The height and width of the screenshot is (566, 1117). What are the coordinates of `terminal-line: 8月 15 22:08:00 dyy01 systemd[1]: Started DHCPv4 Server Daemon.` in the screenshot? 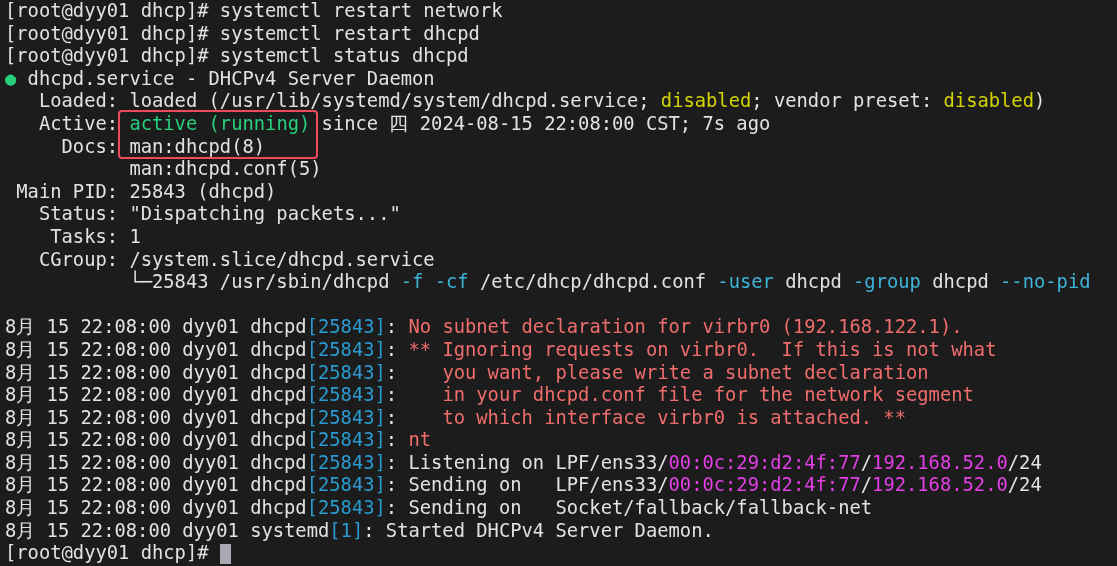 It's located at (360, 531).